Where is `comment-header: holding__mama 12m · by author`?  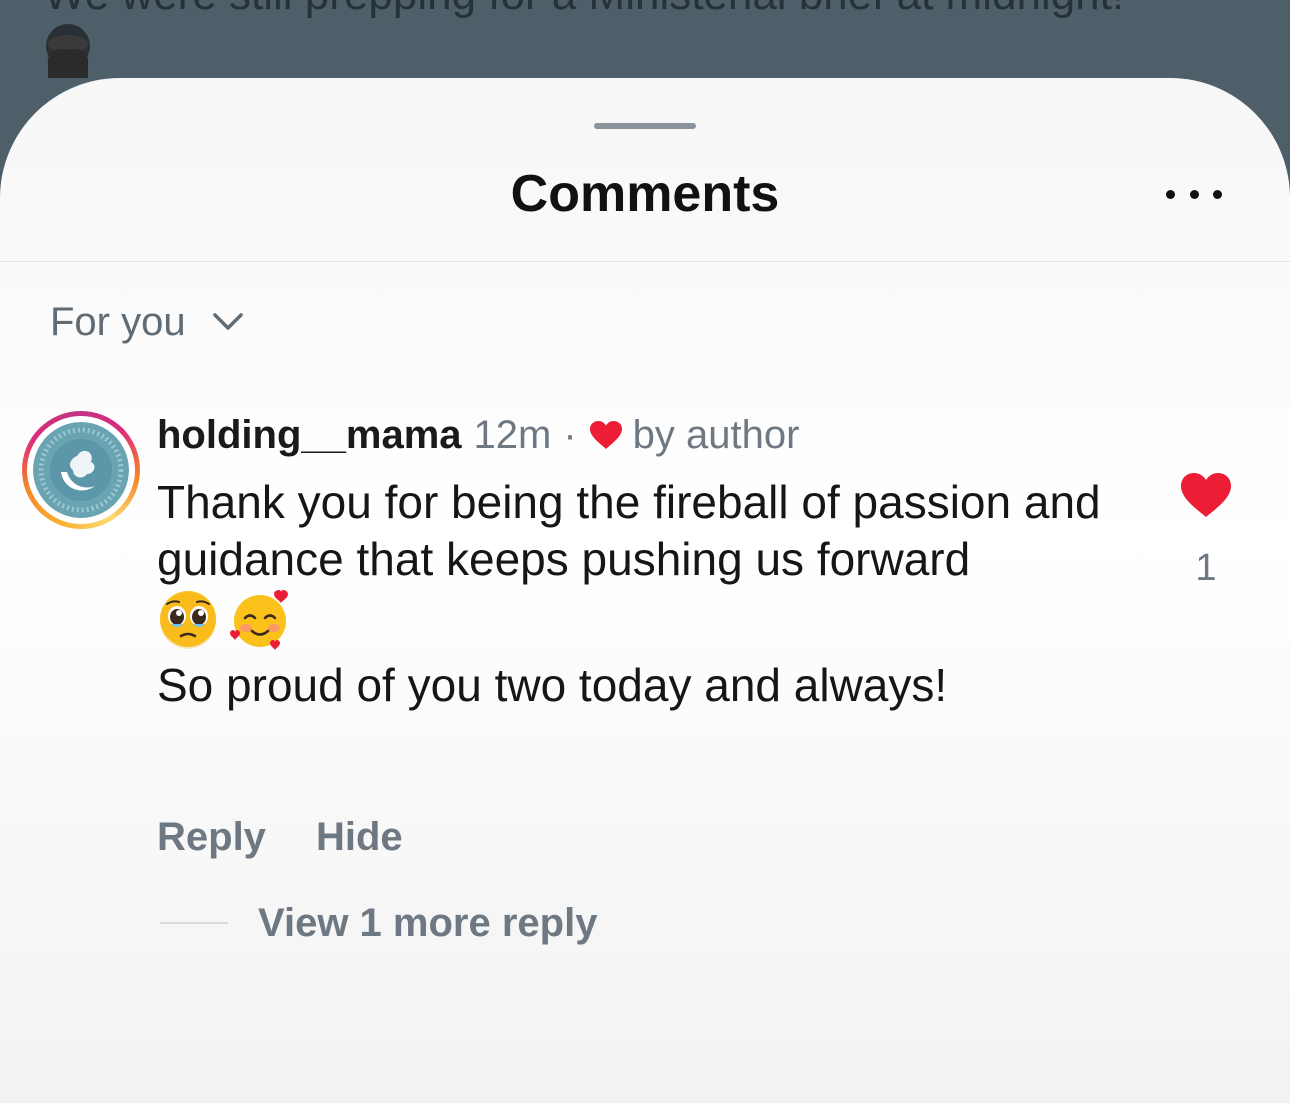 comment-header: holding__mama 12m · by author is located at coordinates (478, 435).